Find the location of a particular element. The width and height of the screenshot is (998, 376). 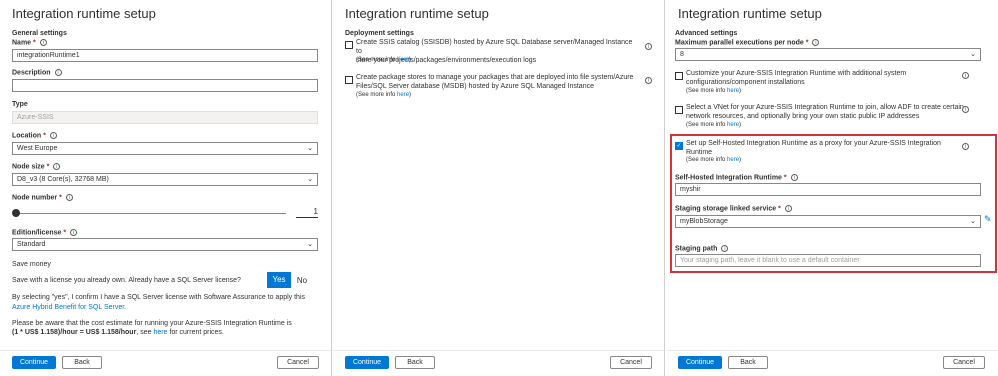

max-parallel-select: 8 ⌄ is located at coordinates (828, 54).